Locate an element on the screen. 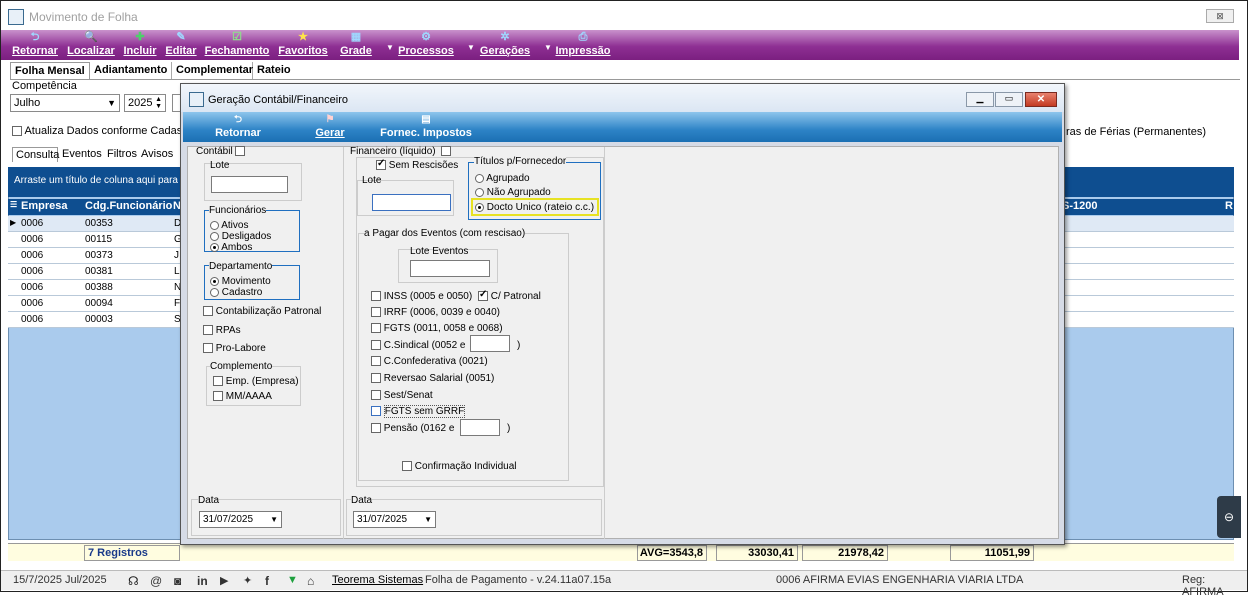 The height and width of the screenshot is (598, 1248). close-button: ⊠ is located at coordinates (1220, 16).